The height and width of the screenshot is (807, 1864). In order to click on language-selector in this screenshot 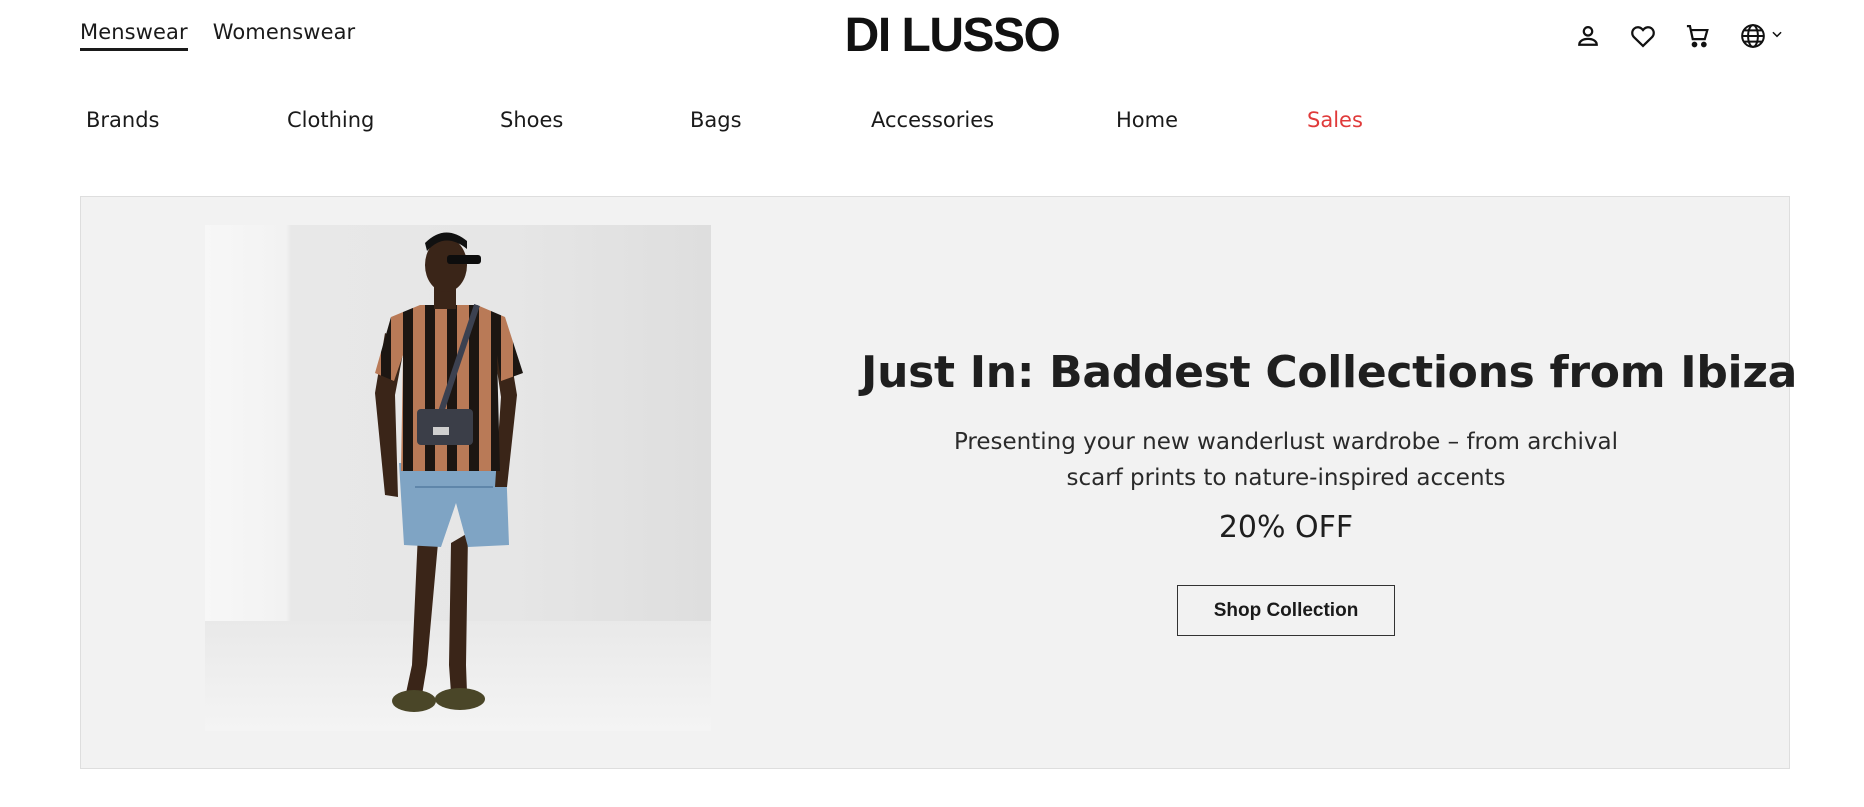, I will do `click(1760, 35)`.